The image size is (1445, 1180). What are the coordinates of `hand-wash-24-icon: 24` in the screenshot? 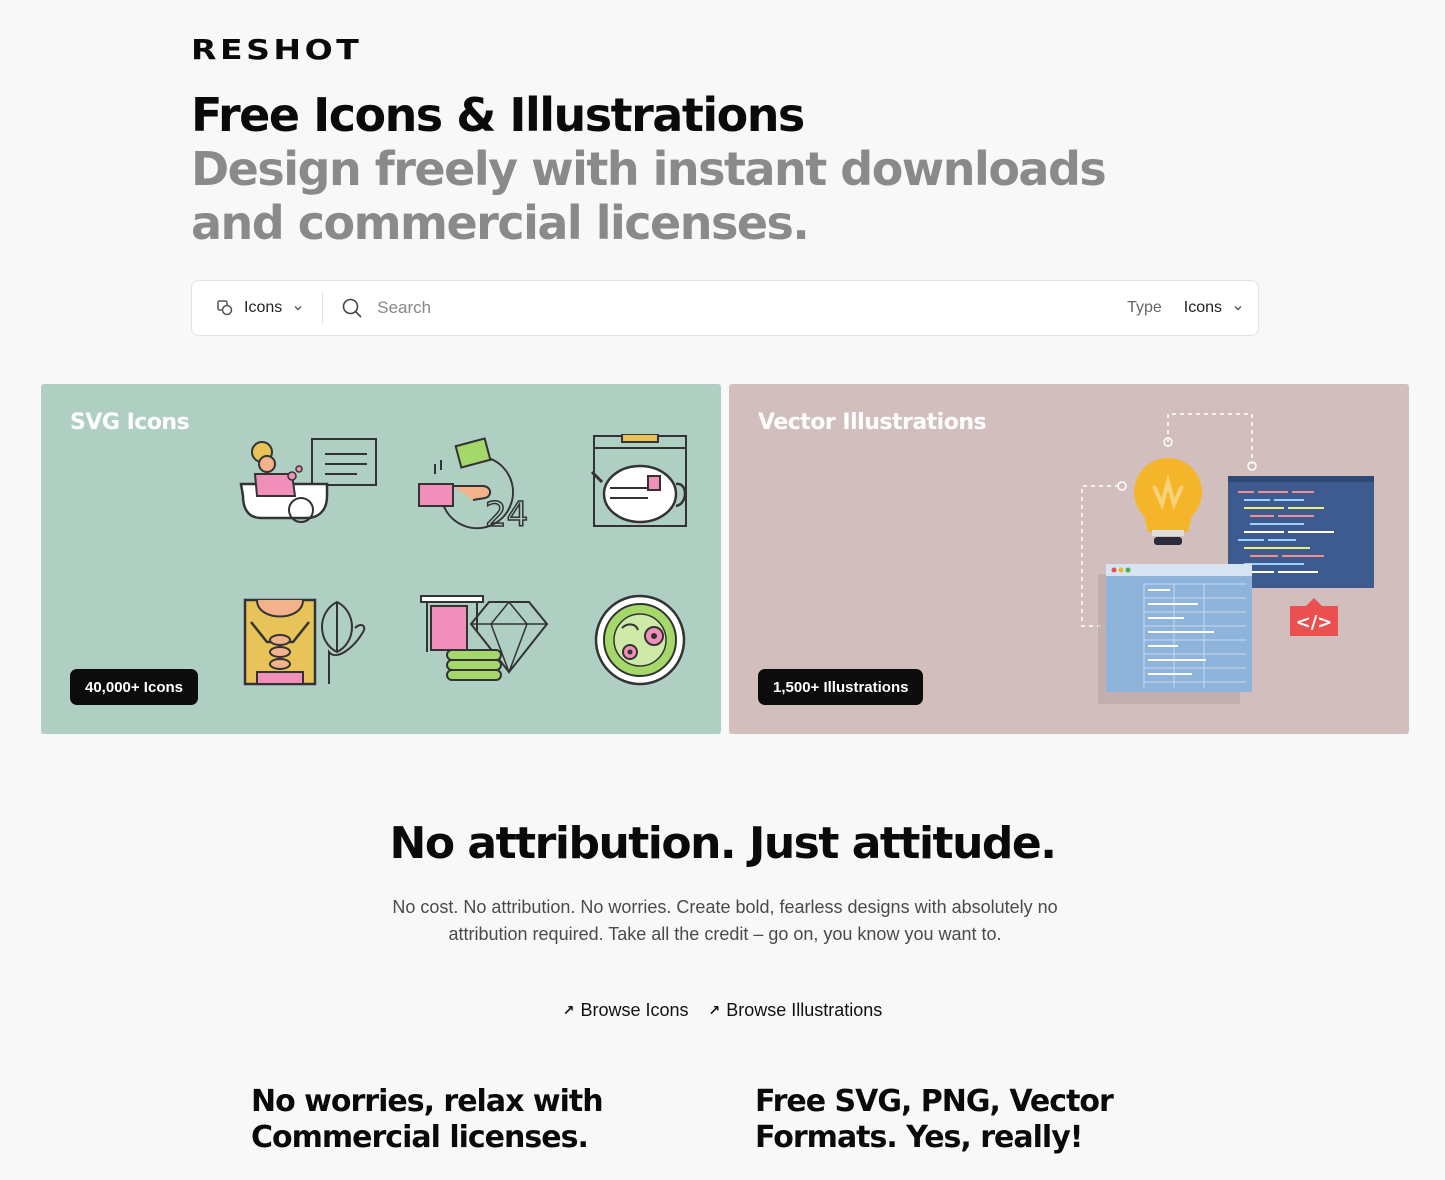 It's located at (483, 485).